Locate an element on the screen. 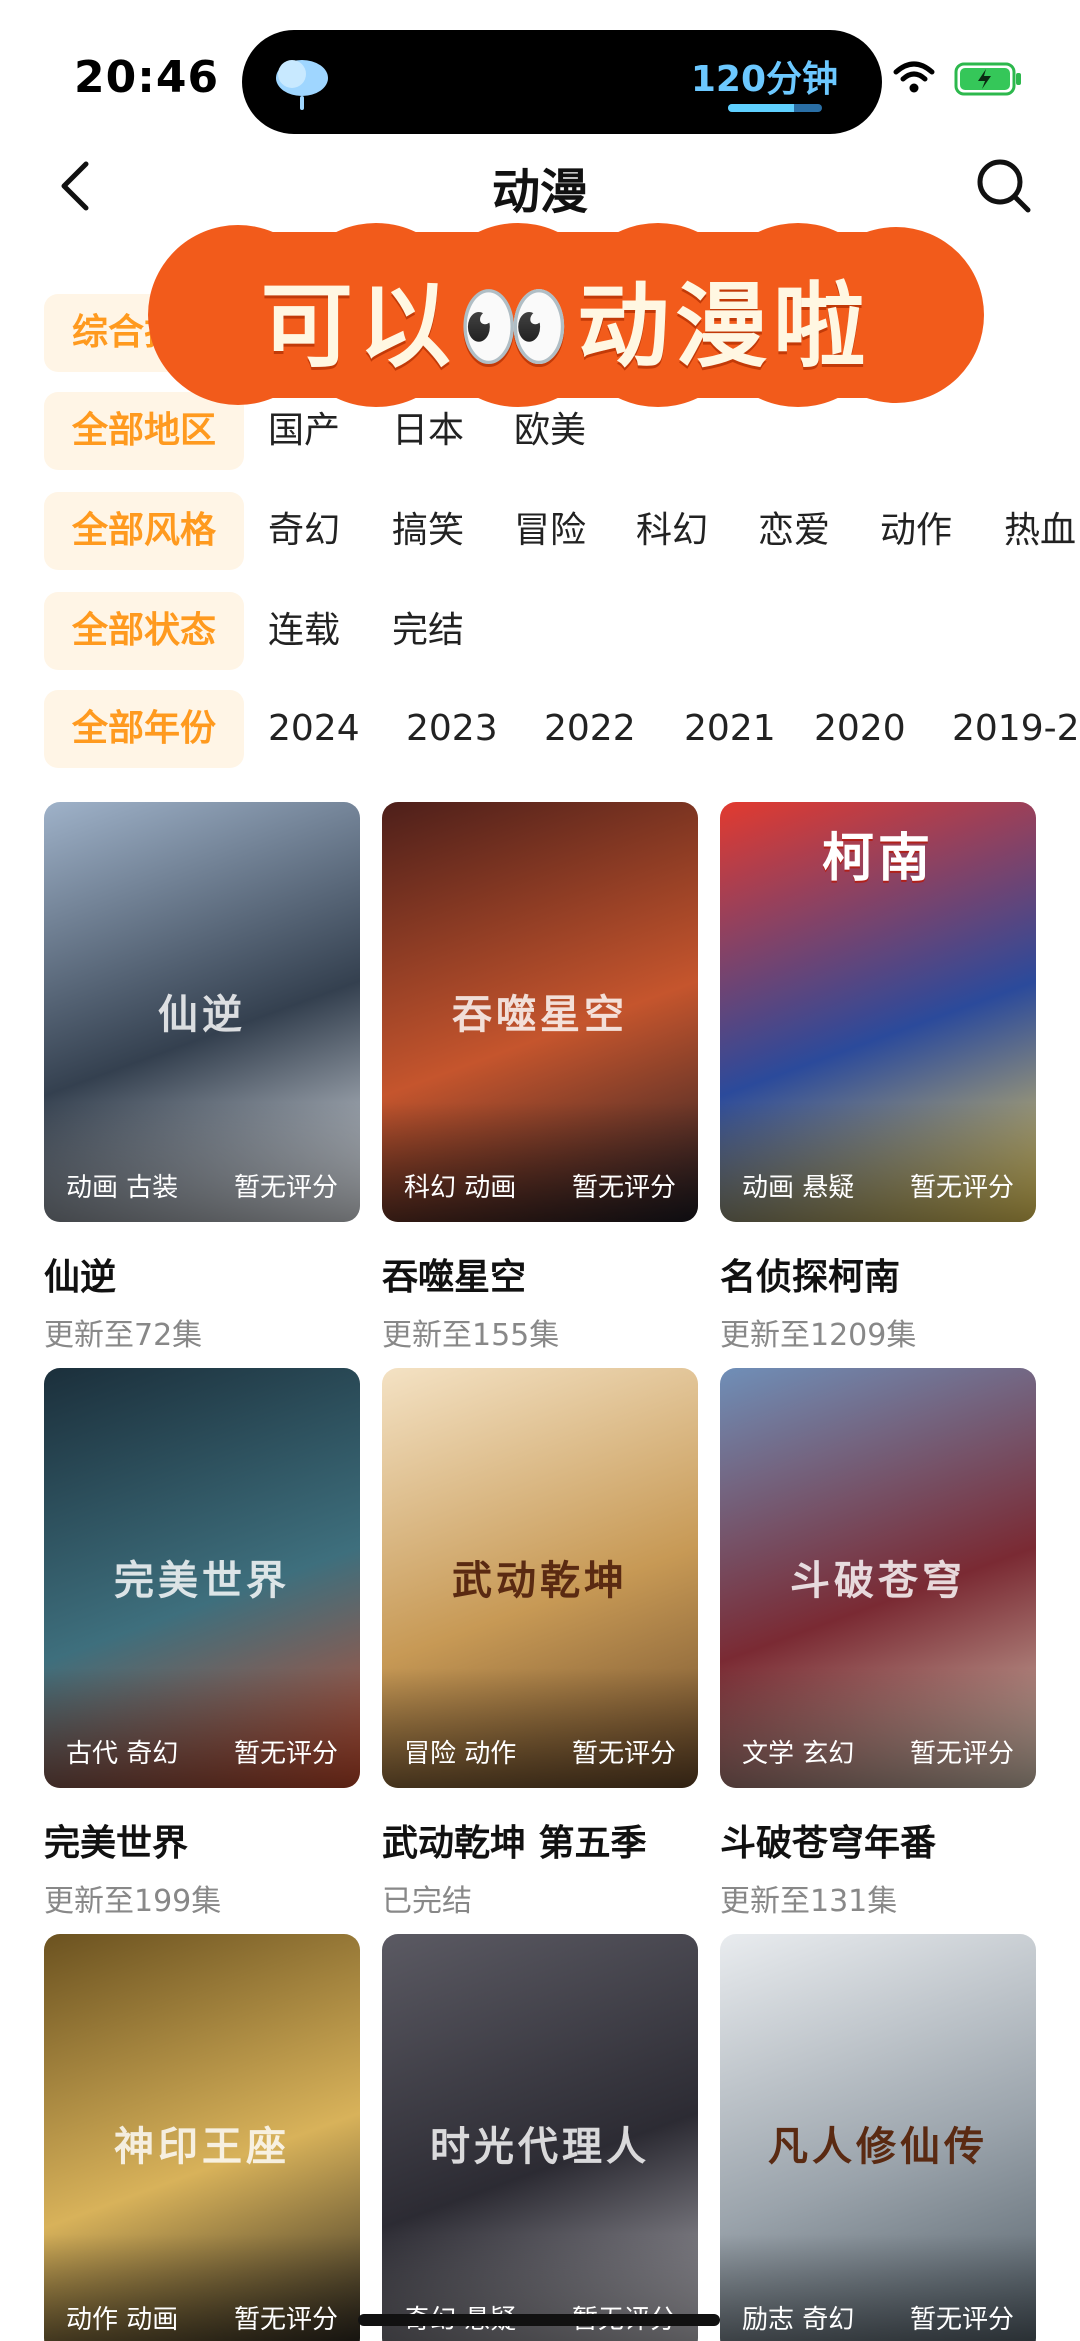  nav-bar: 动漫 is located at coordinates (540, 186).